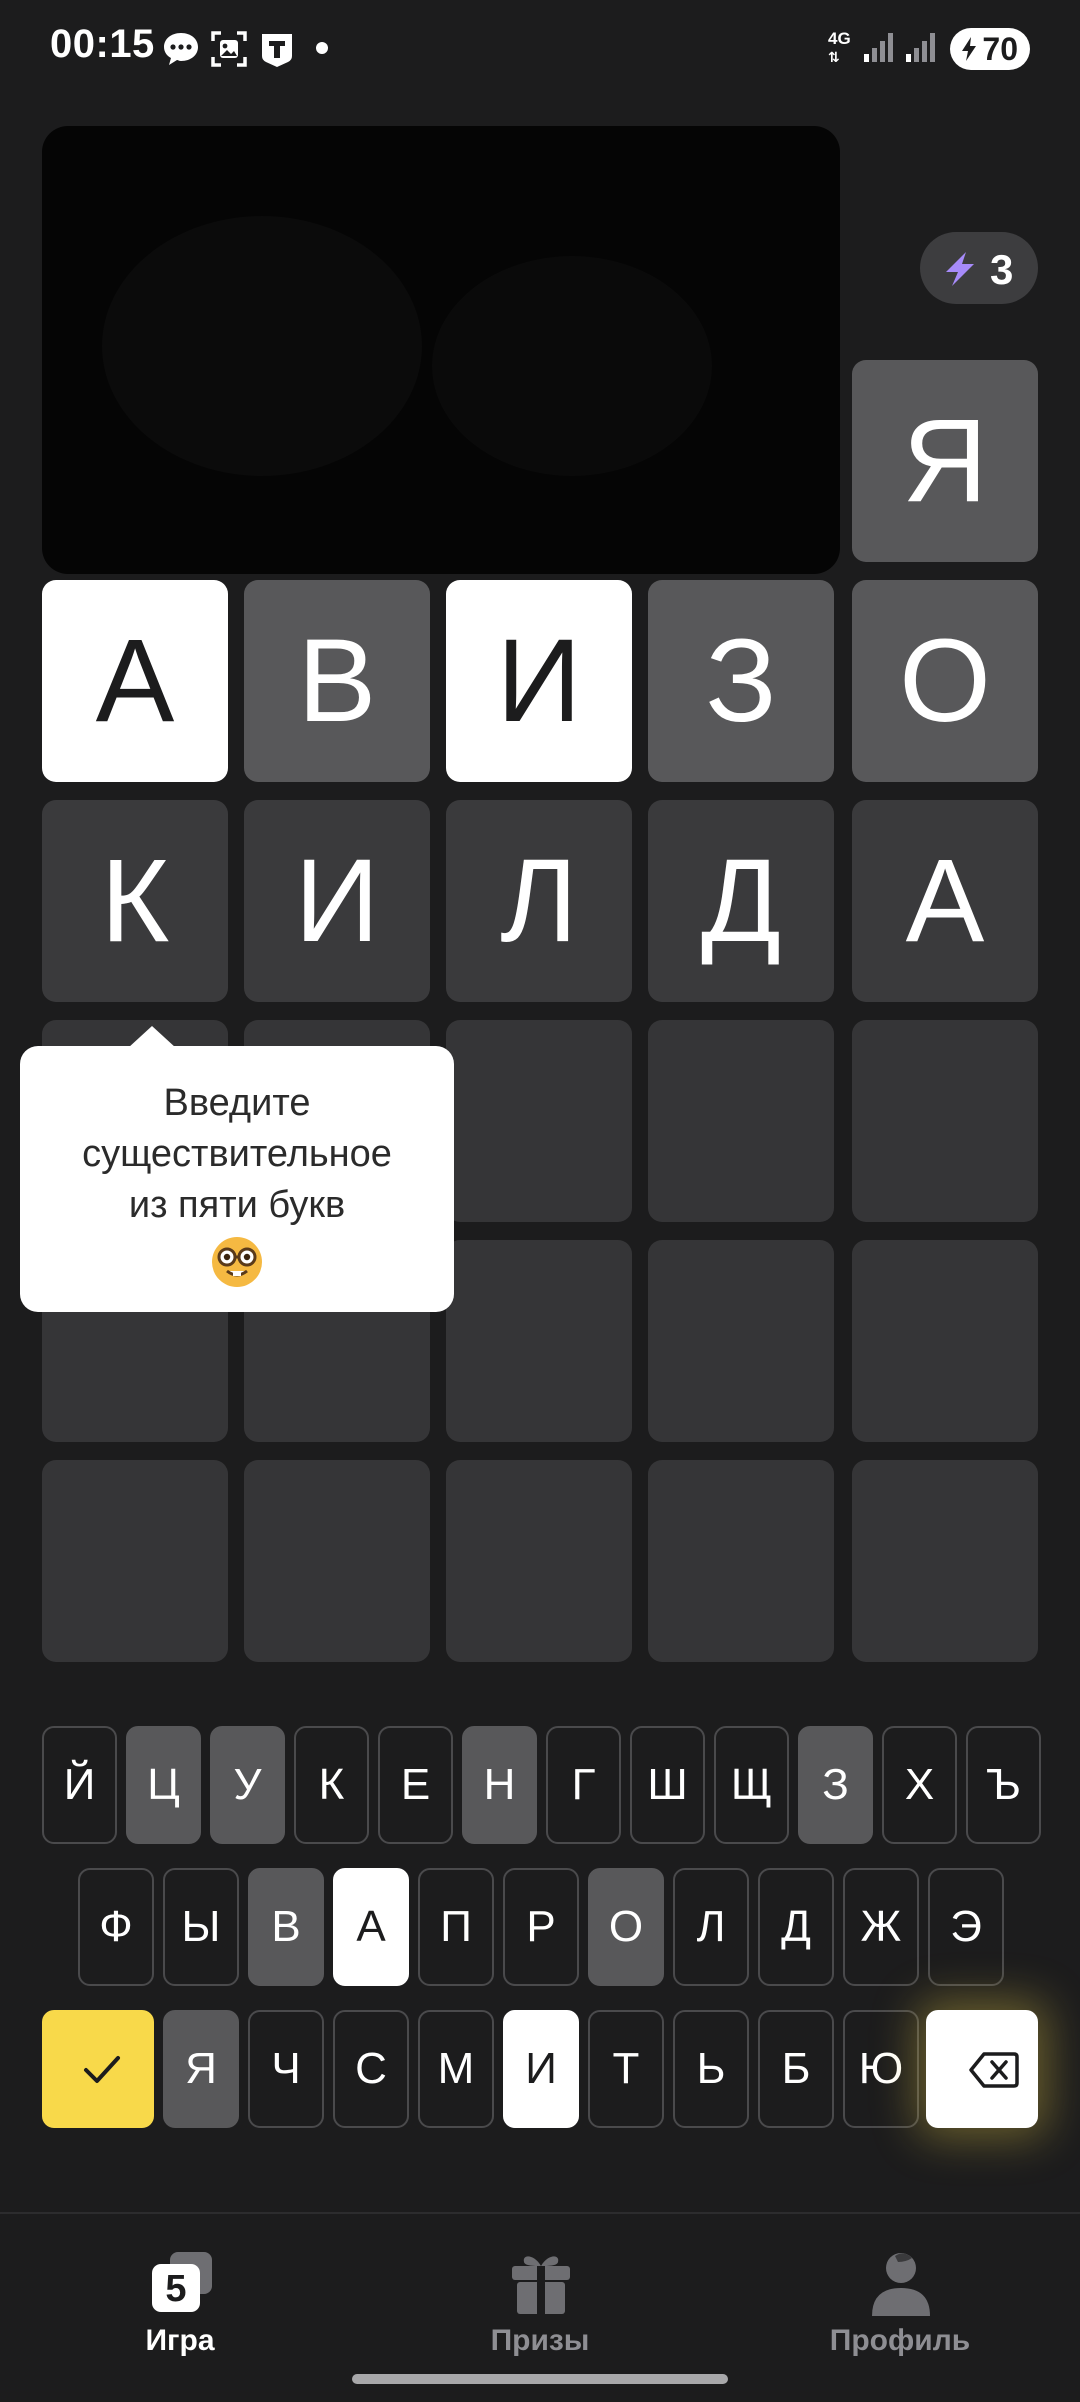 This screenshot has height=2402, width=1080. Describe the element at coordinates (322, 48) in the screenshot. I see `notification-dot` at that location.